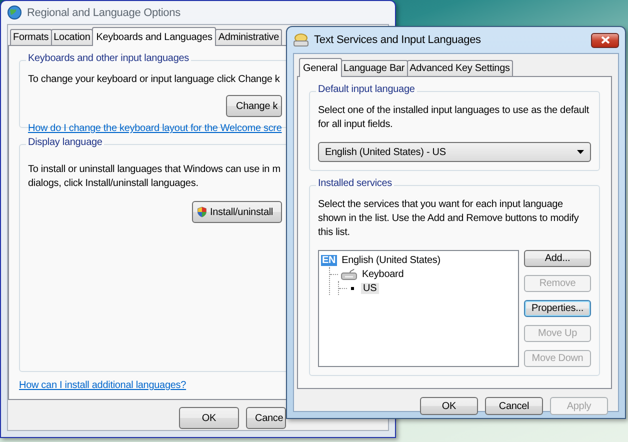 The image size is (628, 442). I want to click on tab: General, so click(320, 67).